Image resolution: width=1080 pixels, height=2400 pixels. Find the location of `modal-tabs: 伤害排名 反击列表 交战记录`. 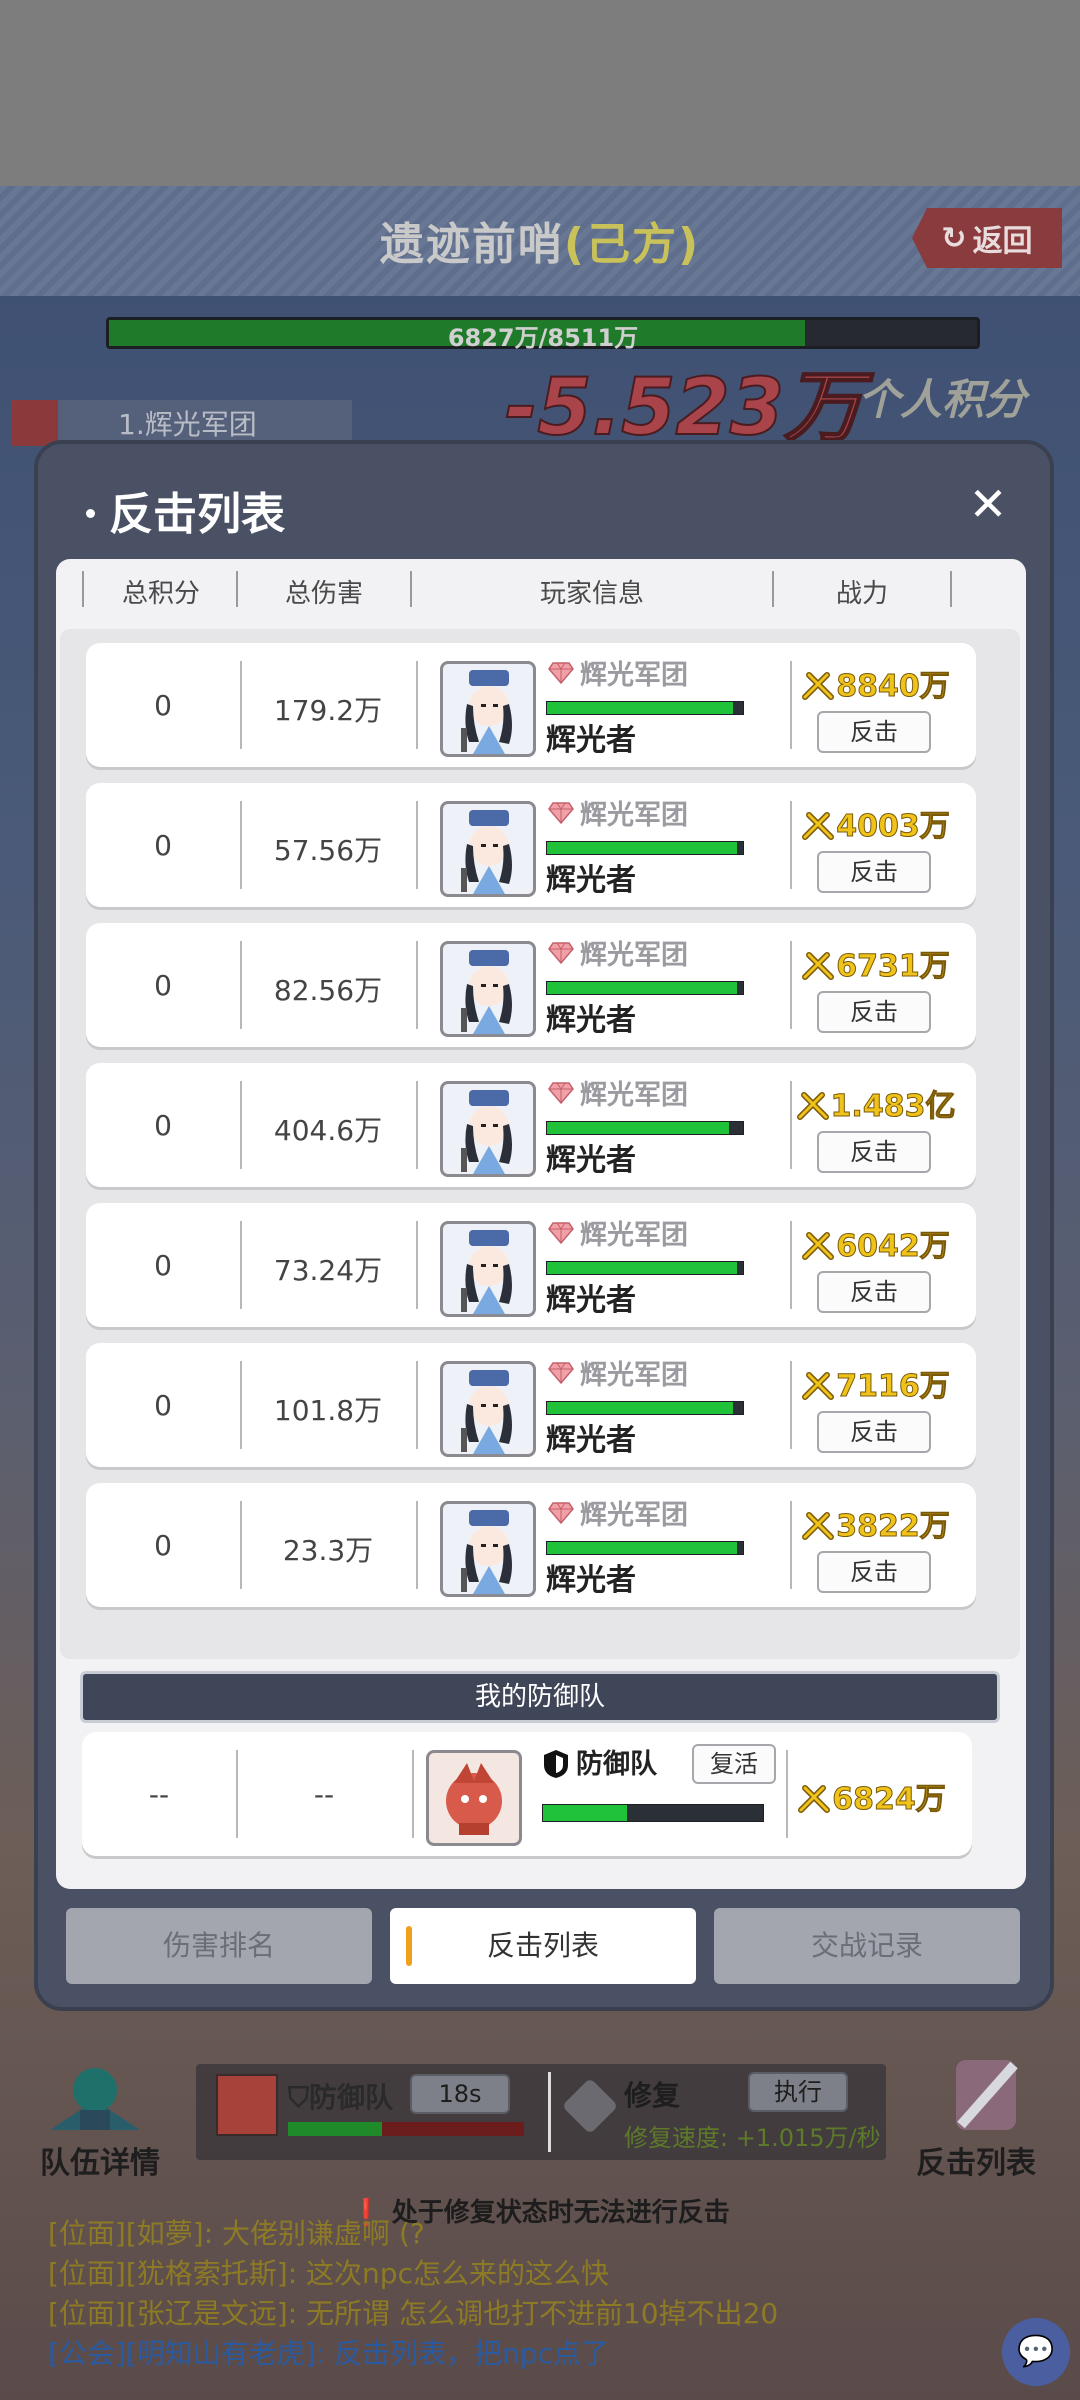

modal-tabs: 伤害排名 反击列表 交战记录 is located at coordinates (544, 1946).